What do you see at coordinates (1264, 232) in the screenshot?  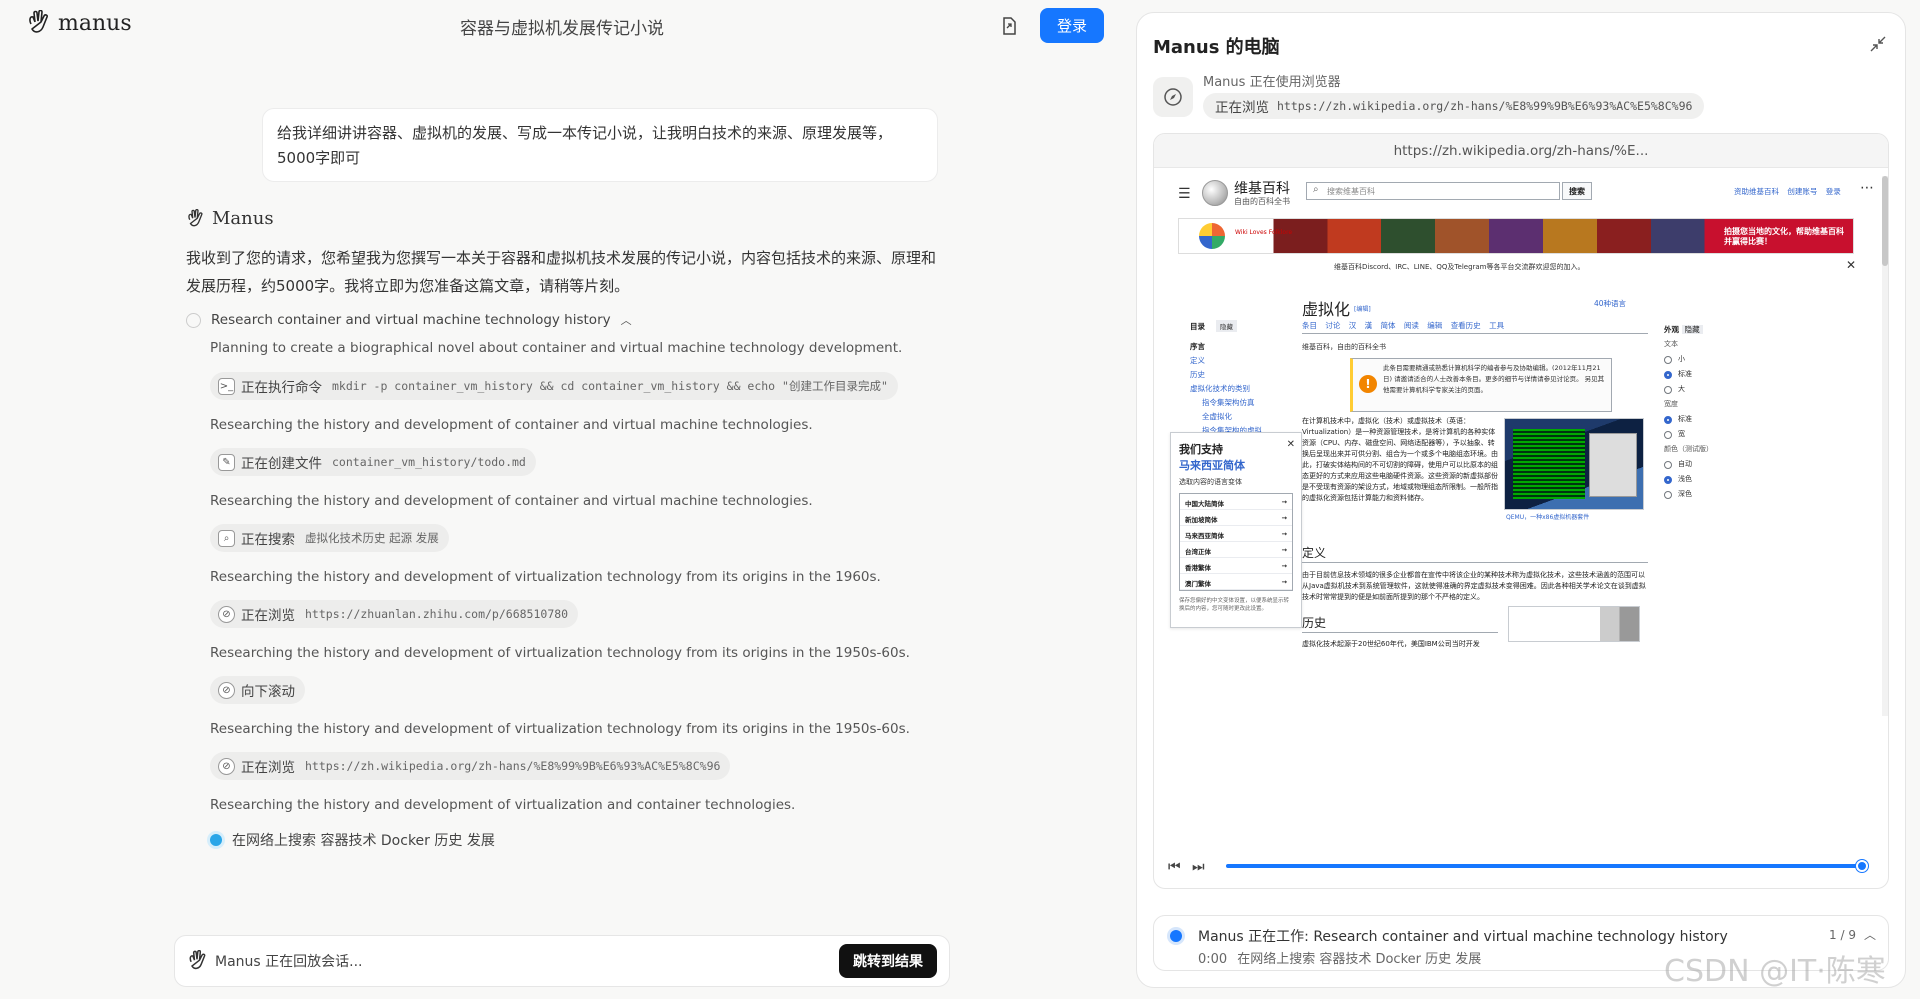 I see `banner-brand: Wiki Loves Folklore` at bounding box center [1264, 232].